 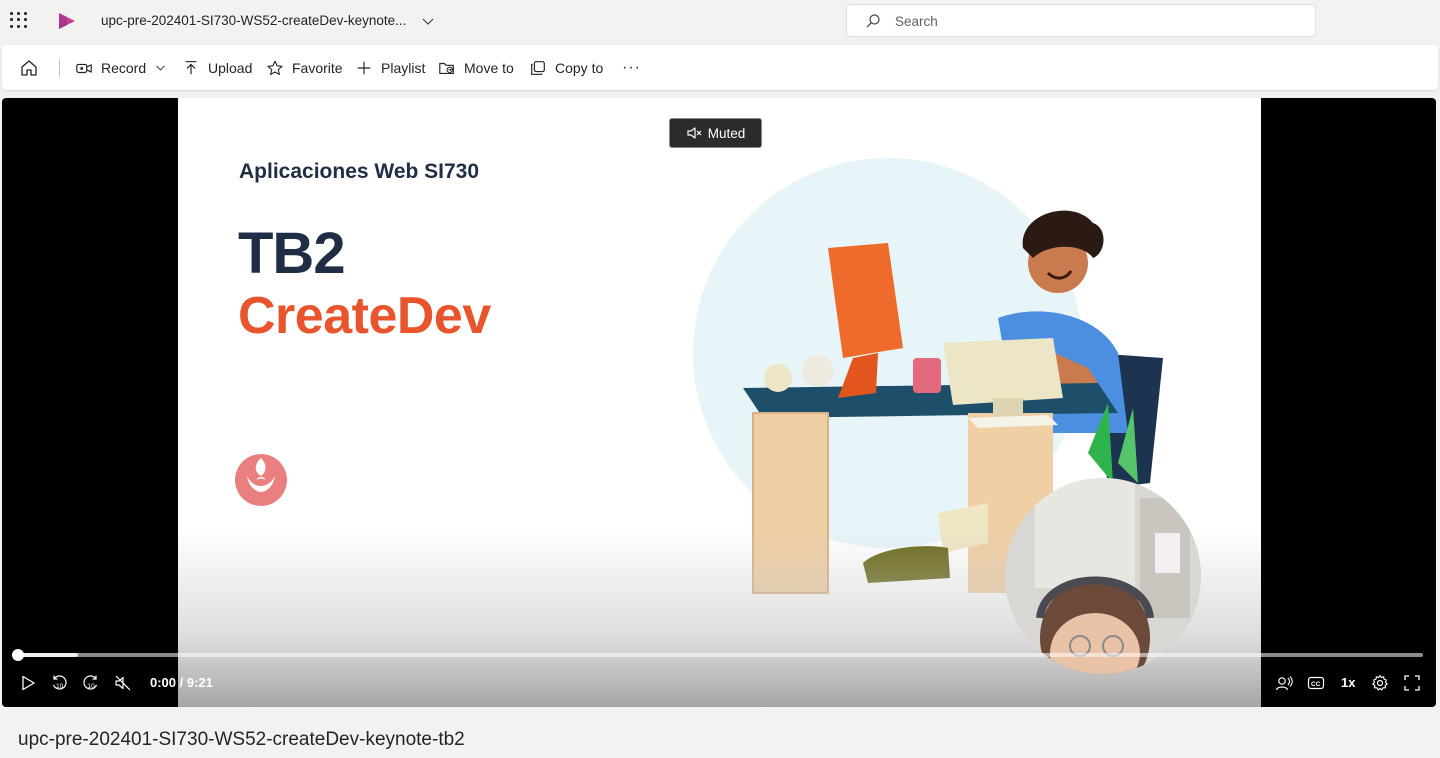 I want to click on captions-button: CC, so click(x=1316, y=683).